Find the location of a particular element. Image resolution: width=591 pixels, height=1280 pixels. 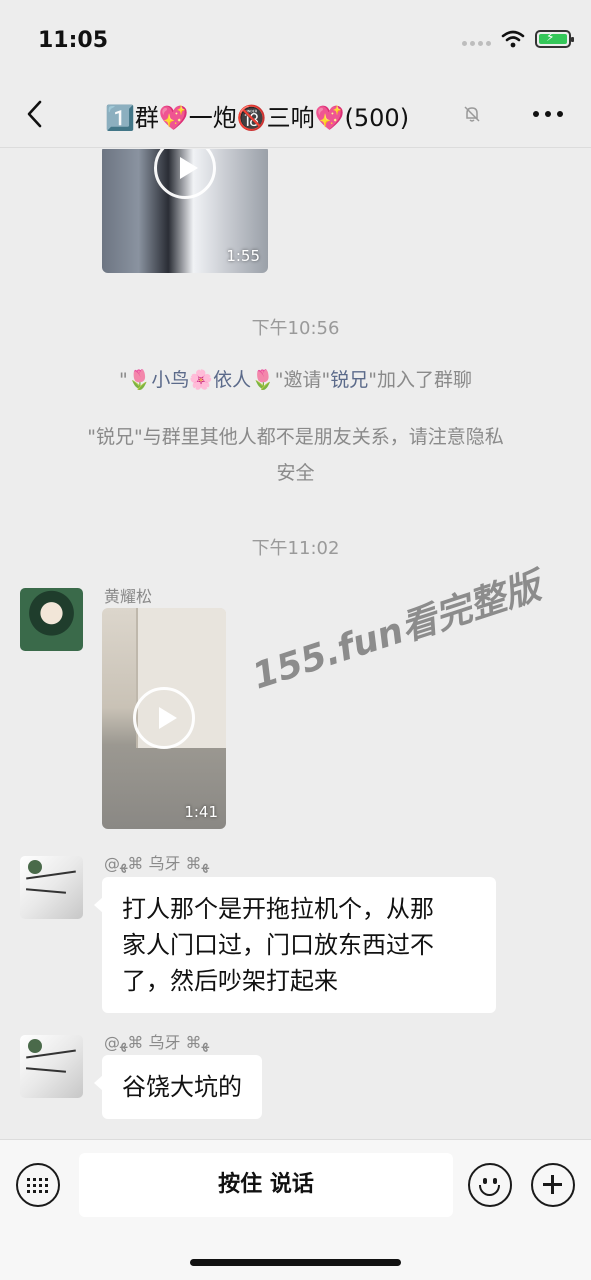

invite-tail: "加入了群聊 is located at coordinates (420, 380).